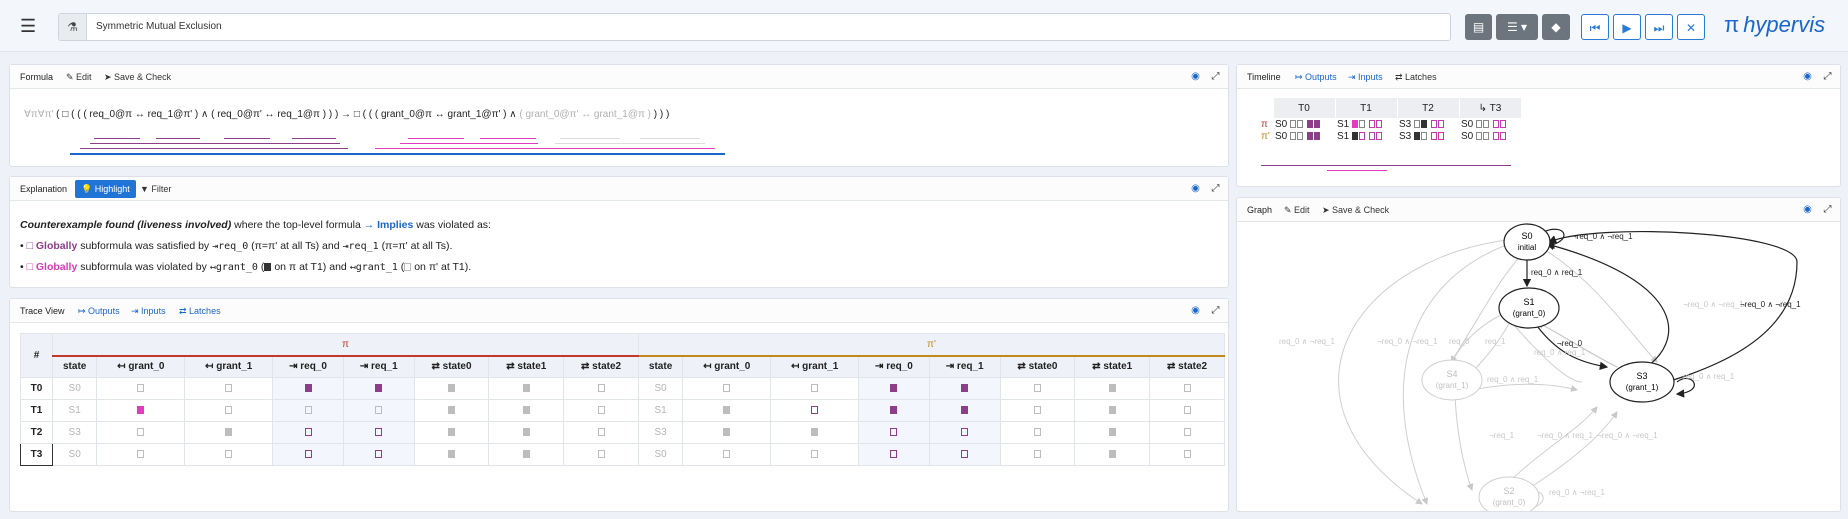 This screenshot has height=519, width=1848. Describe the element at coordinates (754, 27) in the screenshot. I see `title-input-group: ⚗ Symmetric Mutual Exclusion` at that location.